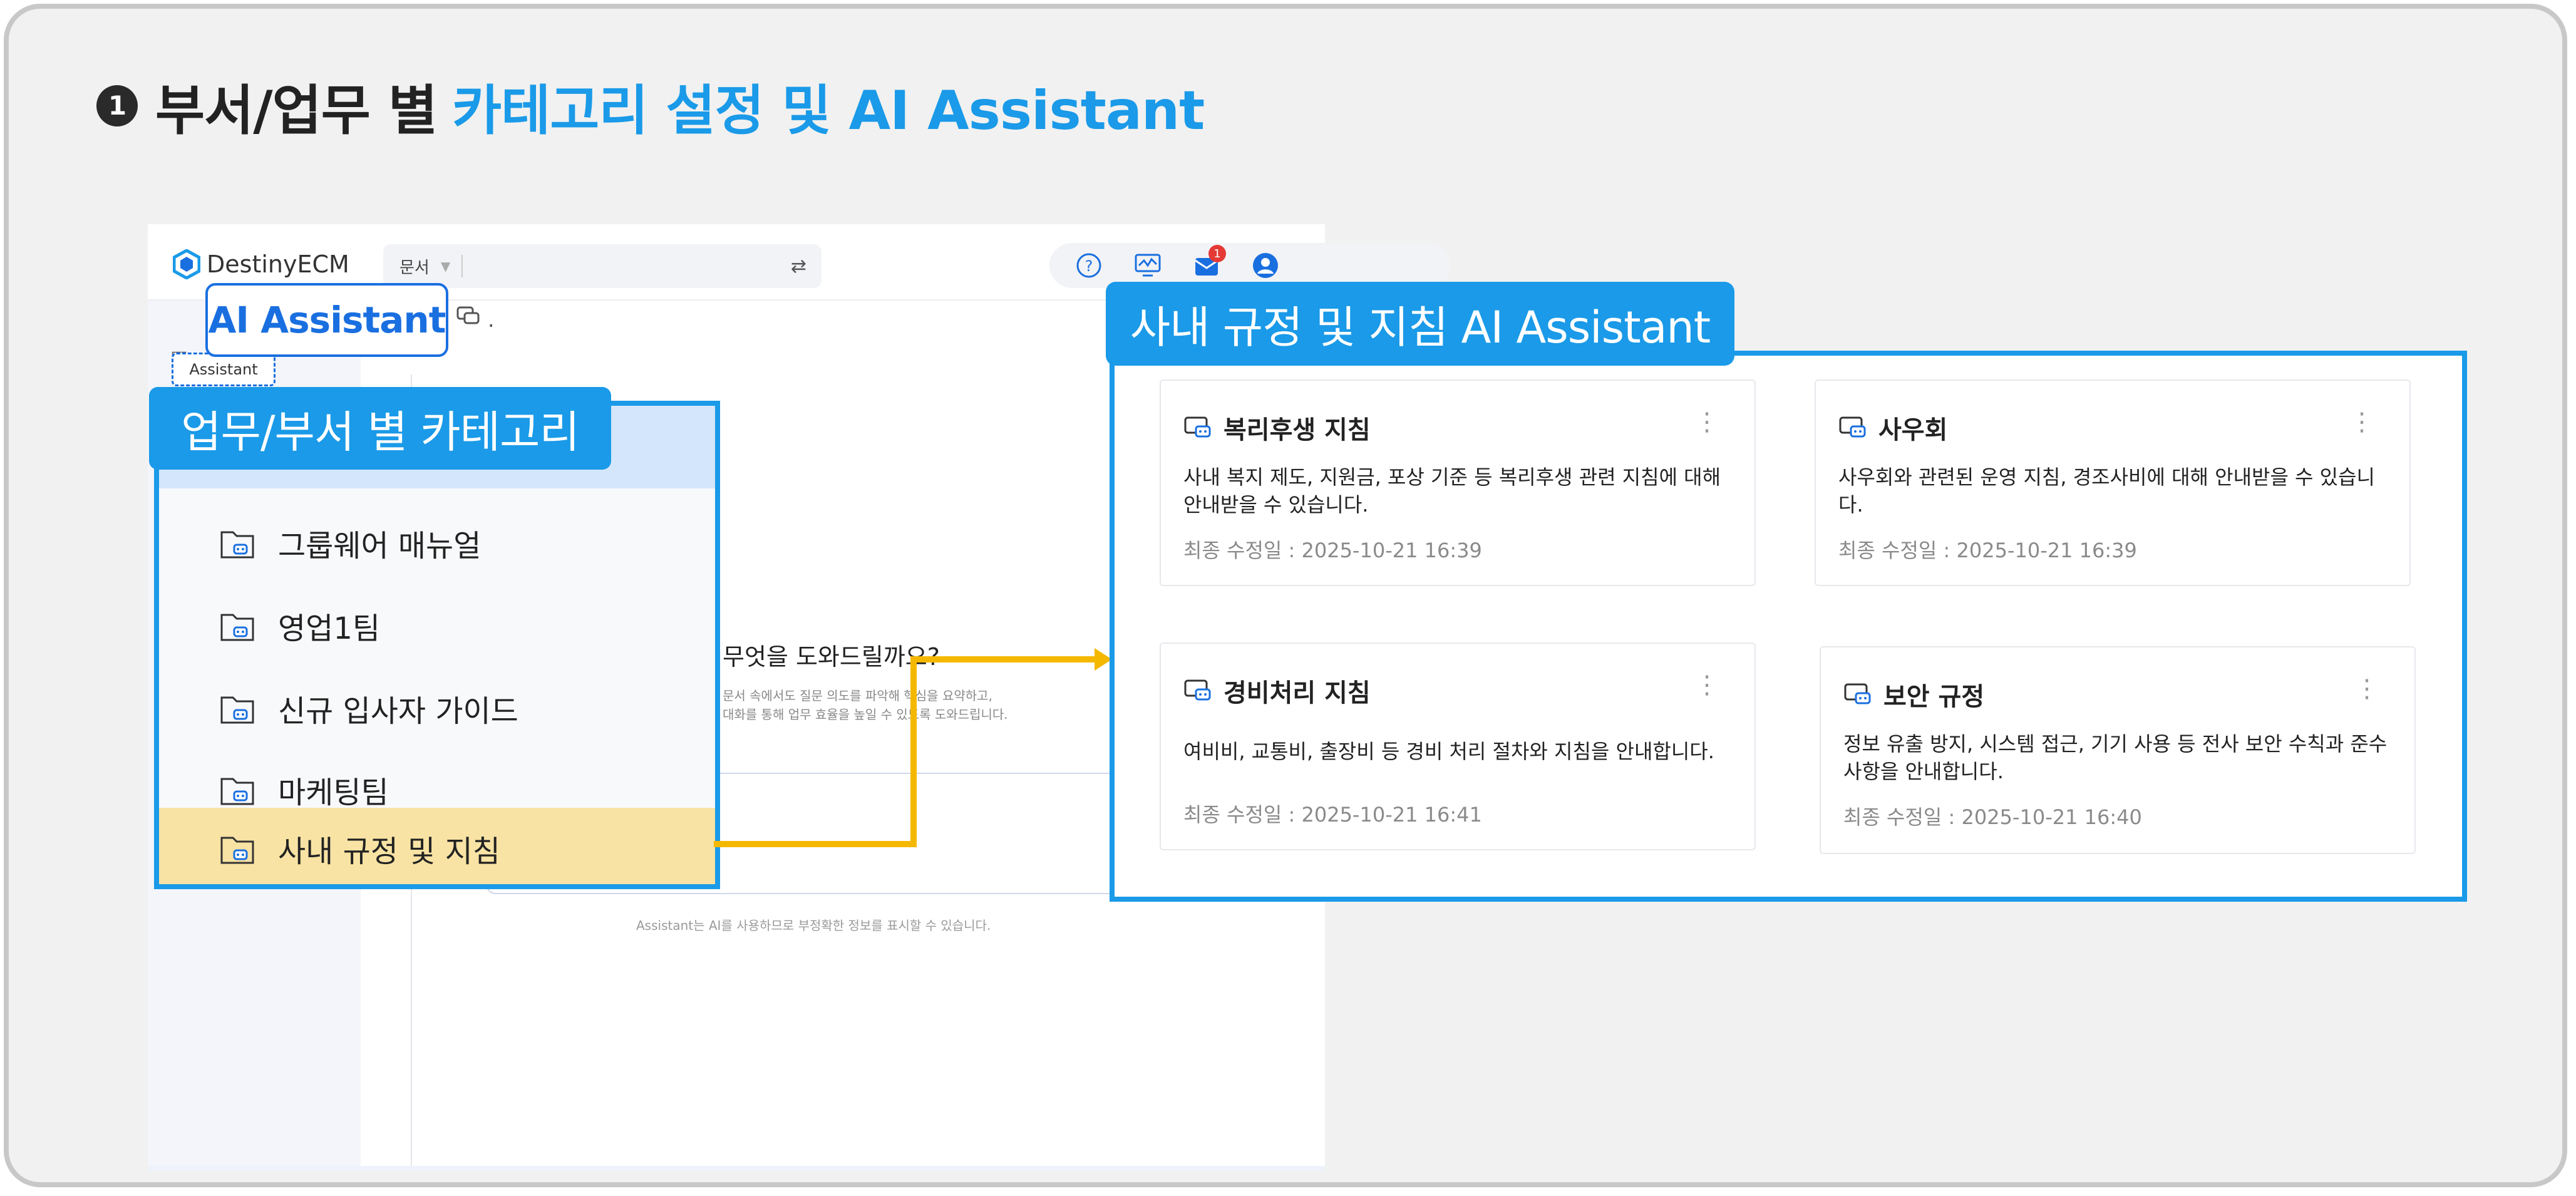 The width and height of the screenshot is (2576, 1196). Describe the element at coordinates (858, 695) in the screenshot. I see `assistant-sub-line1: 문서 속에서도 질문 의도를 파악해 핵심을 요약하고,` at that location.